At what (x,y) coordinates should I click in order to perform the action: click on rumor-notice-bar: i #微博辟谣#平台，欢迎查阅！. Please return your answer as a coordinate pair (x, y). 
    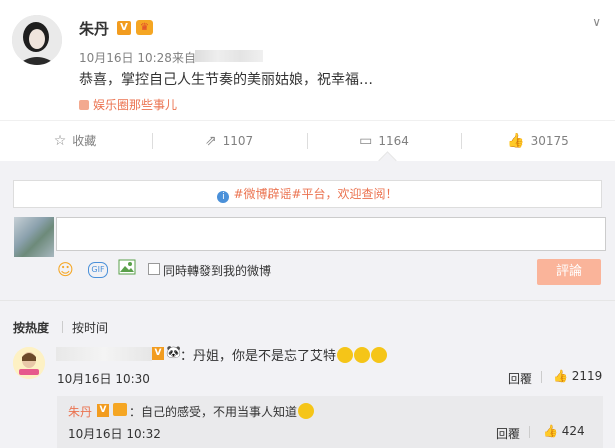
    Looking at the image, I should click on (307, 194).